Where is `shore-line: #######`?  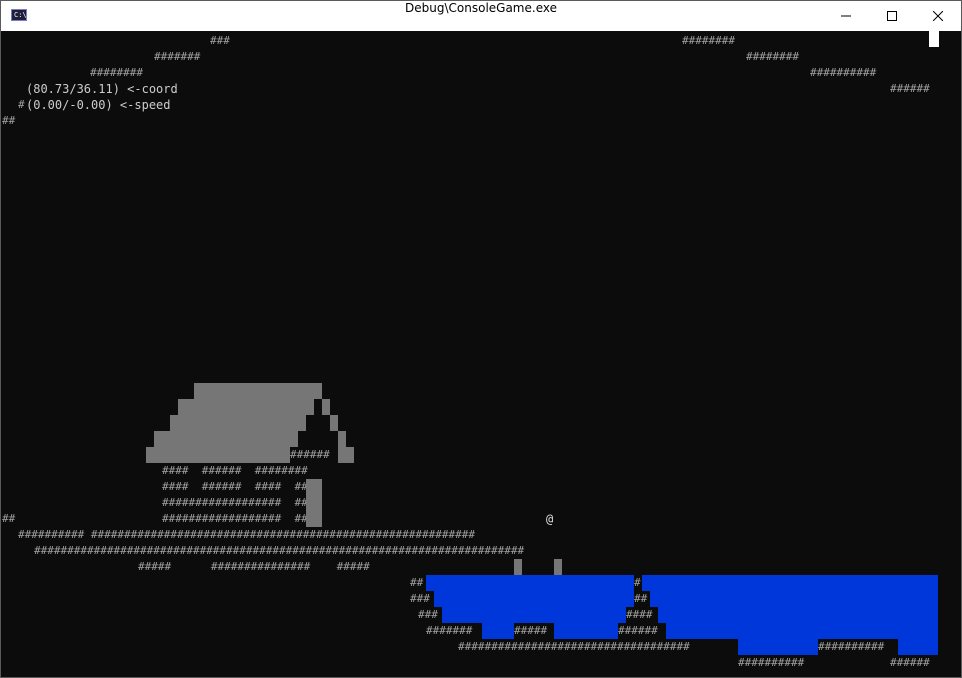
shore-line: ####### is located at coordinates (449, 630).